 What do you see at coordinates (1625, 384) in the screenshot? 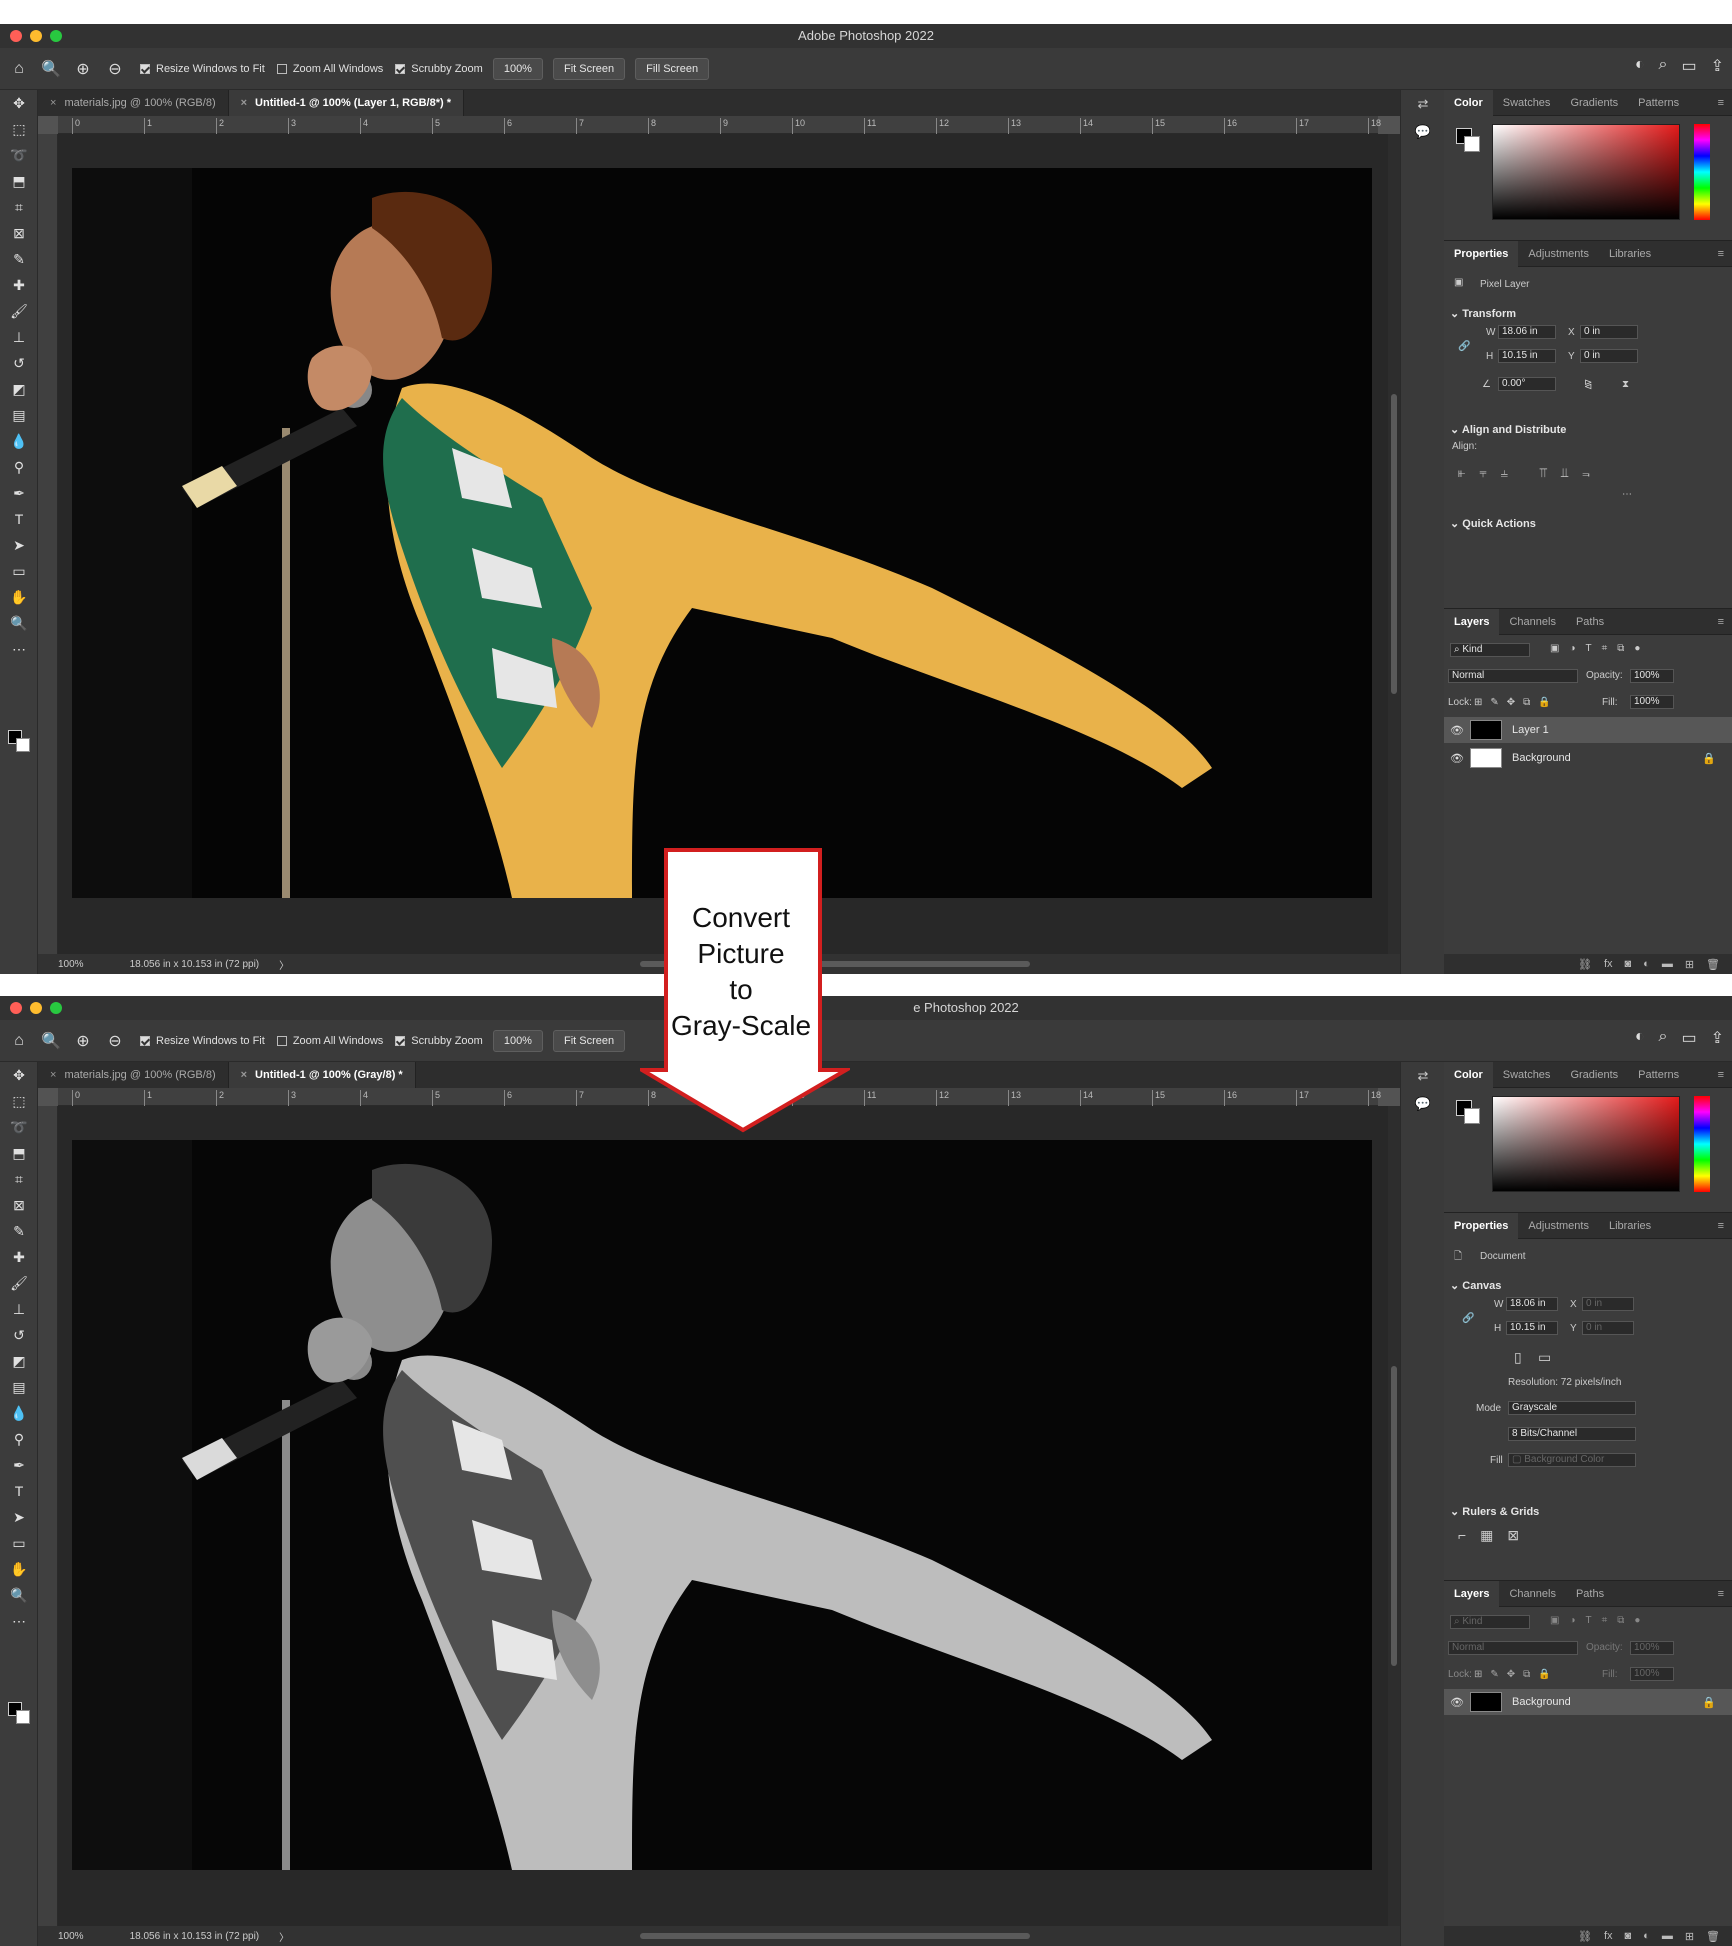
I see `flip-vertical-icon: ⧗` at bounding box center [1625, 384].